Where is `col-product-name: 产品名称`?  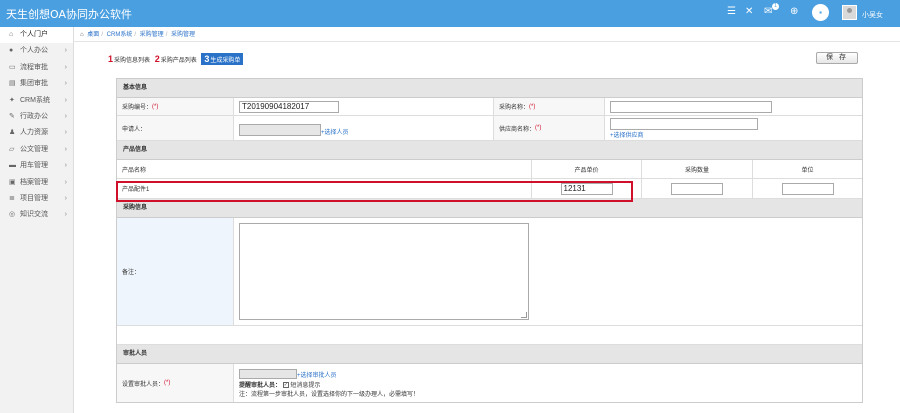
col-product-name: 产品名称 is located at coordinates (324, 169).